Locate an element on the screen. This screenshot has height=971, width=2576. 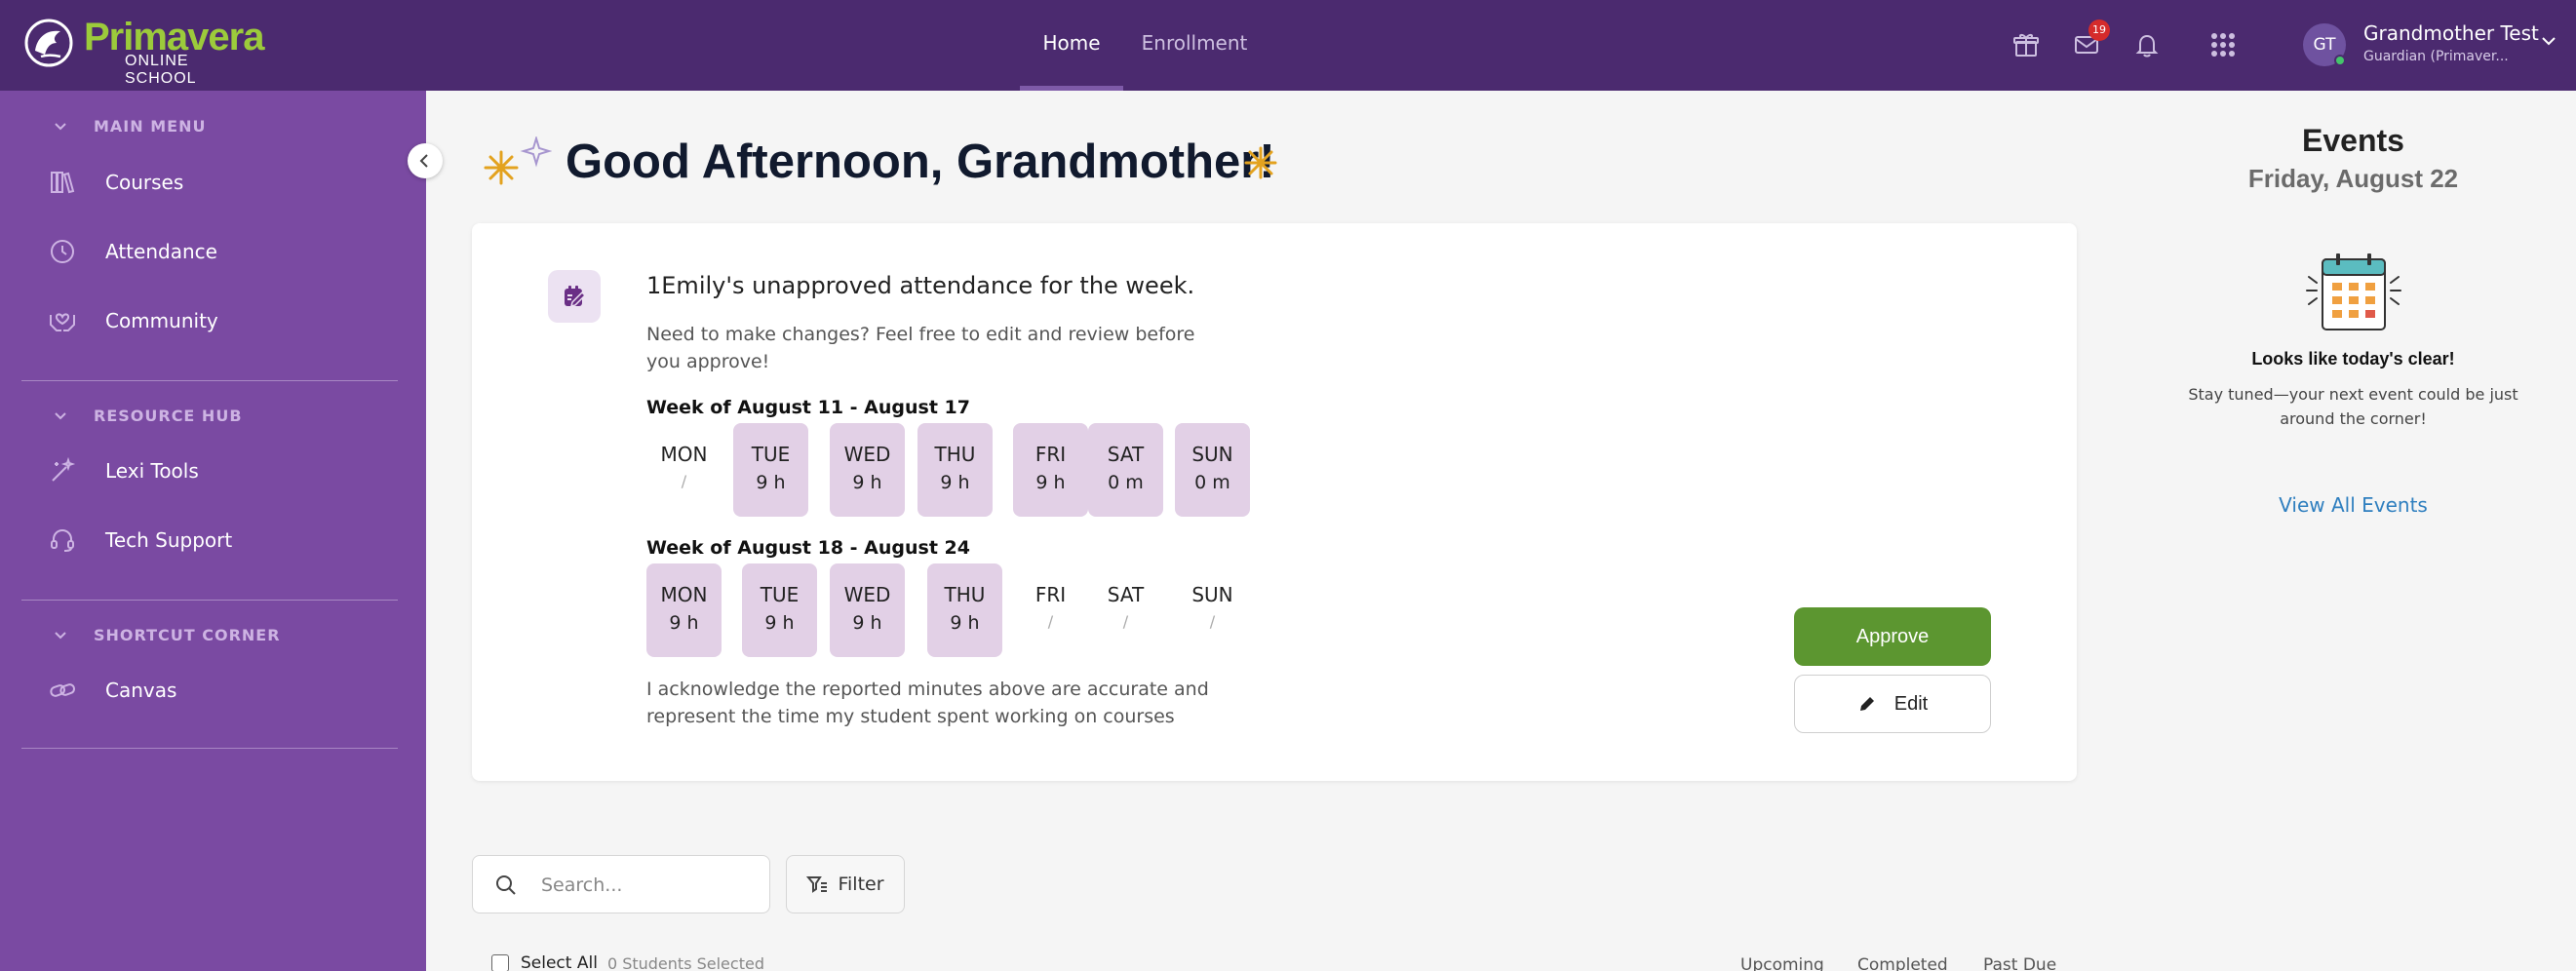
sidebar-item-canvas: Canvas is located at coordinates (232, 690).